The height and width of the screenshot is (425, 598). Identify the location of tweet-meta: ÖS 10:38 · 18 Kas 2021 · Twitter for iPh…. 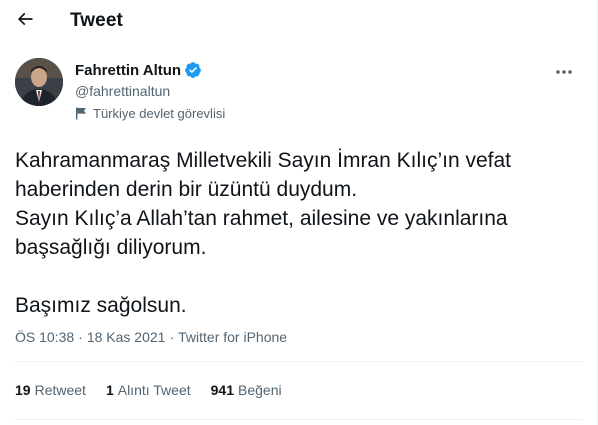
(151, 337).